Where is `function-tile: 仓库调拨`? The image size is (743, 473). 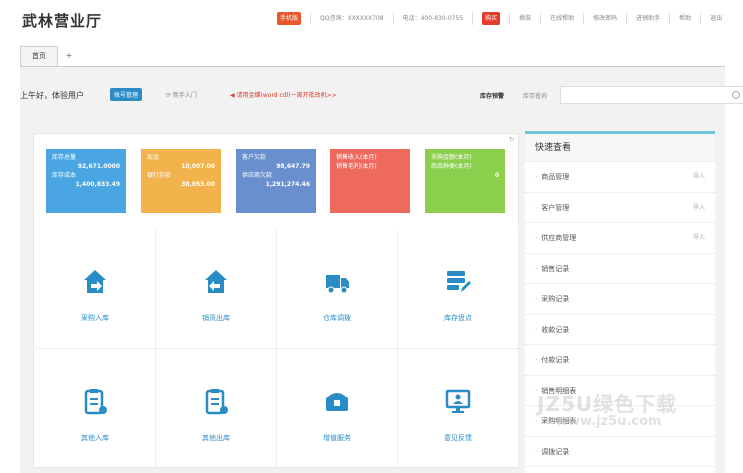
function-tile: 仓库调拨 is located at coordinates (337, 289).